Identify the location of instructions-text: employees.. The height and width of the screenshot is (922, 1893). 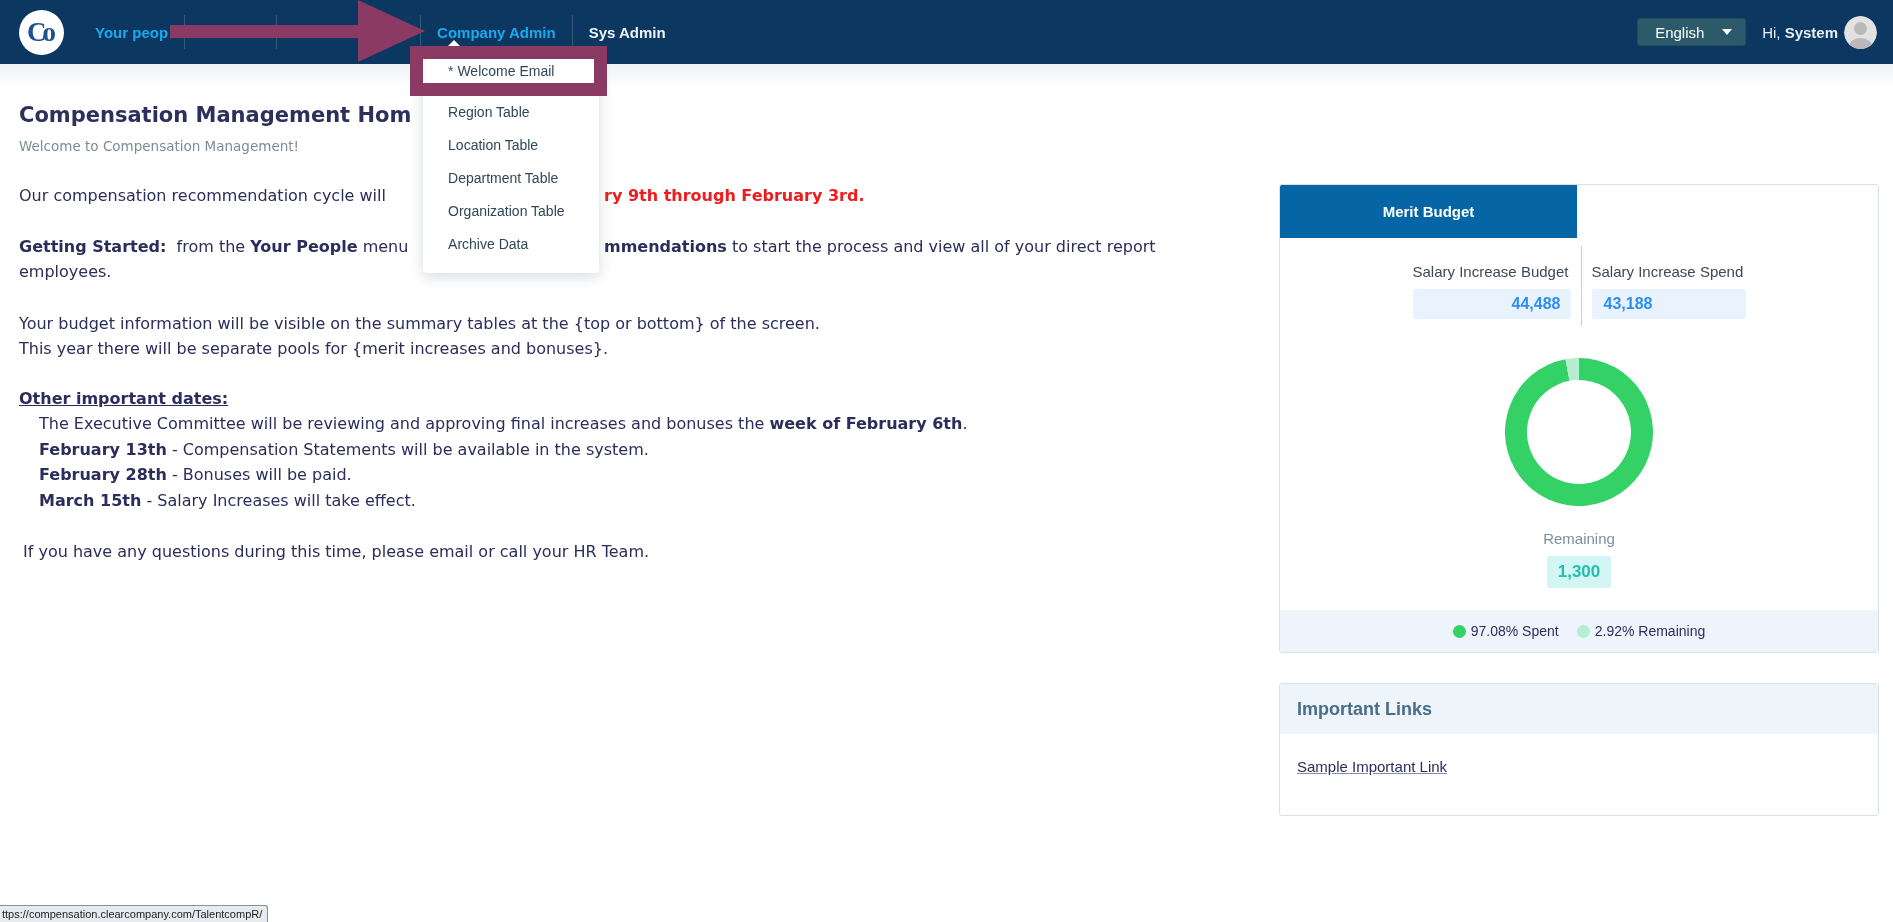
(65, 272).